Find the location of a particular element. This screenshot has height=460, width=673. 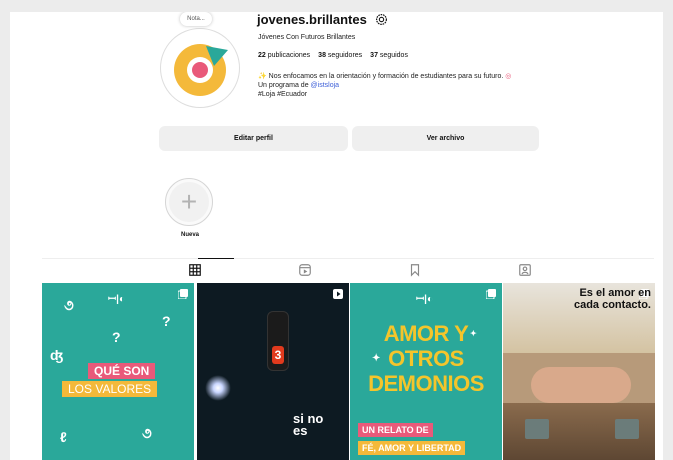

followers-label: seguidores is located at coordinates (345, 55).